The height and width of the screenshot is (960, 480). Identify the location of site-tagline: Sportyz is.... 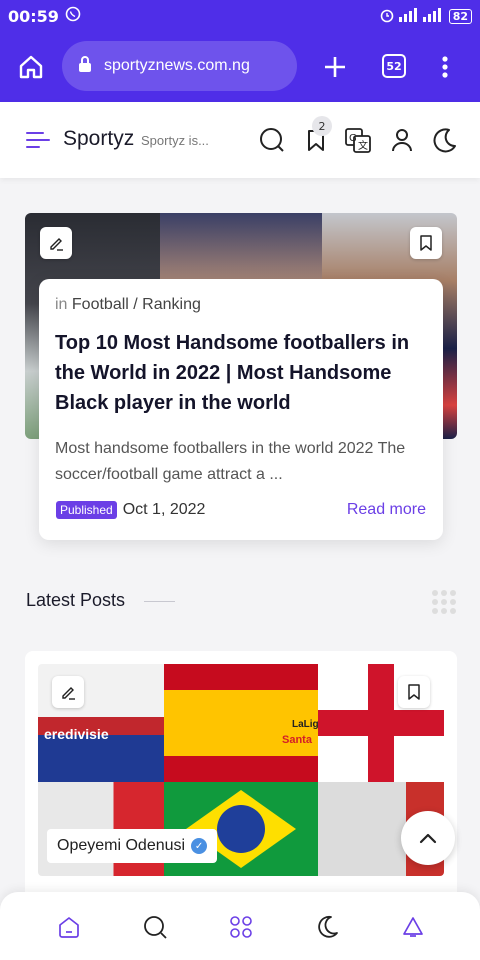
(175, 140).